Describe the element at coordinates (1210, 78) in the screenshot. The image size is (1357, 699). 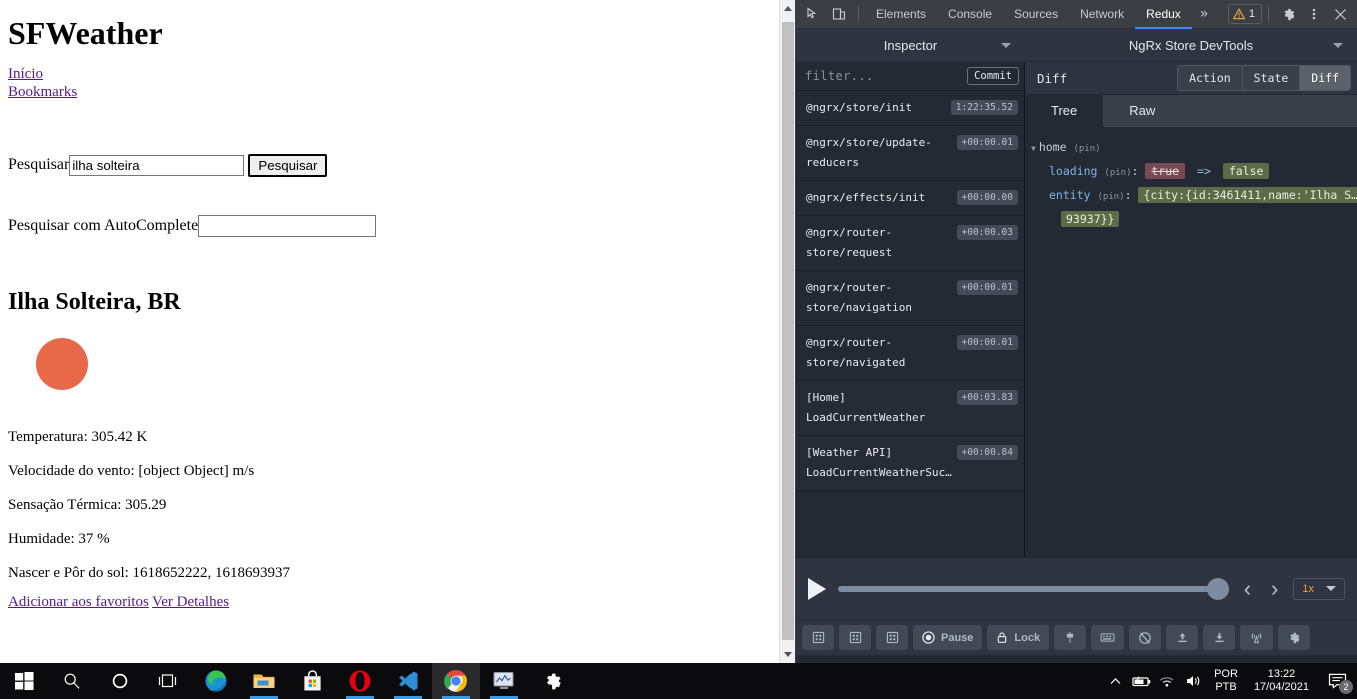
I see `tab-action: Action` at that location.